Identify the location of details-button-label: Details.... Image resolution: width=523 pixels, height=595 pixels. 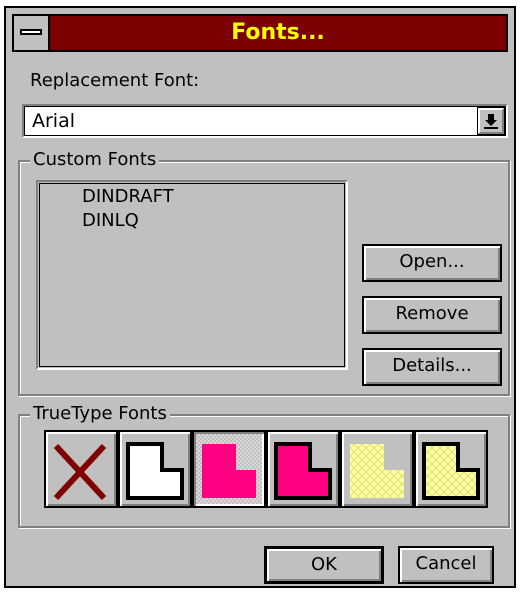
(432, 365).